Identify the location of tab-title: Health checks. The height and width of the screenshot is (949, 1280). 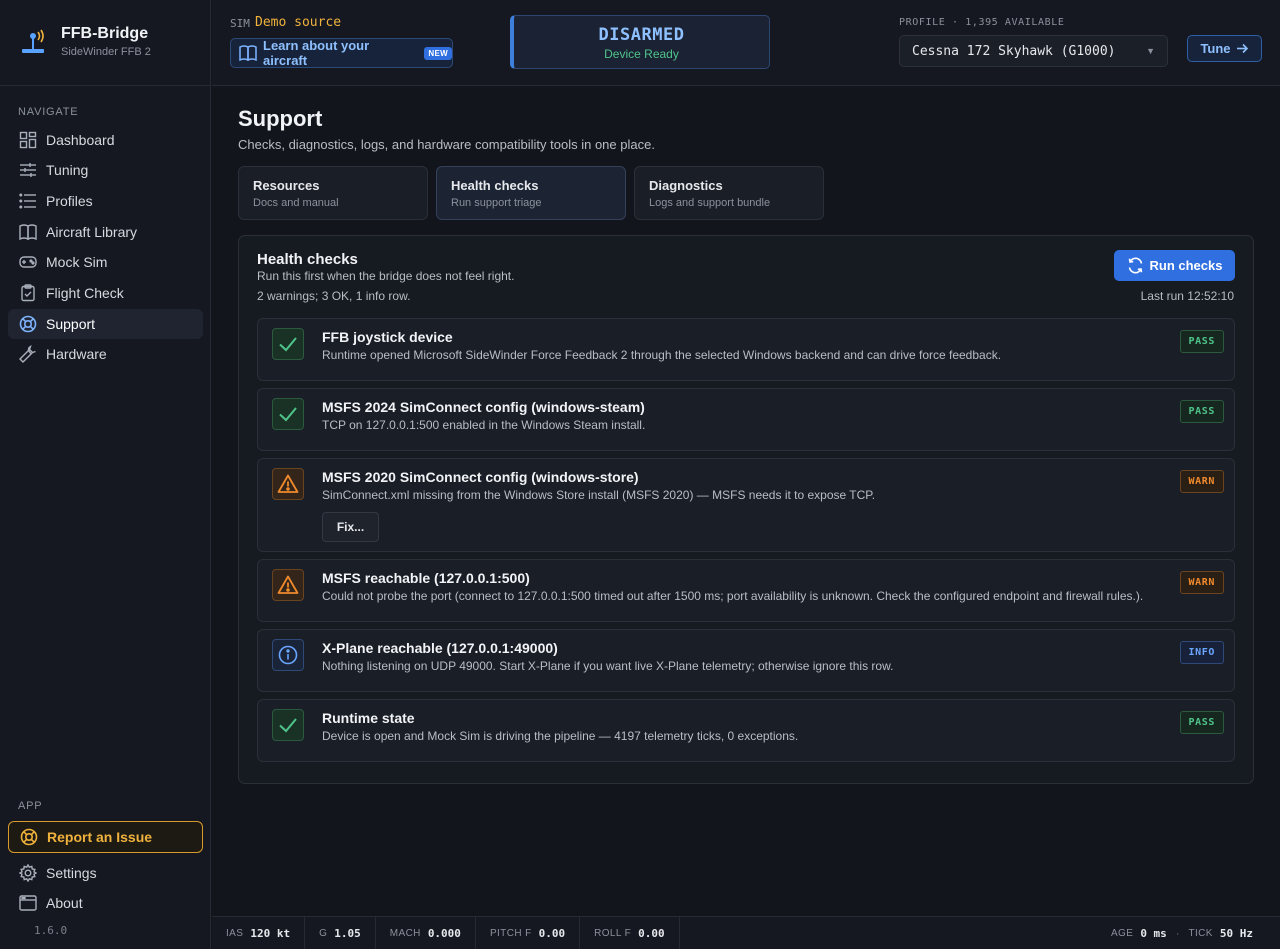
(495, 185).